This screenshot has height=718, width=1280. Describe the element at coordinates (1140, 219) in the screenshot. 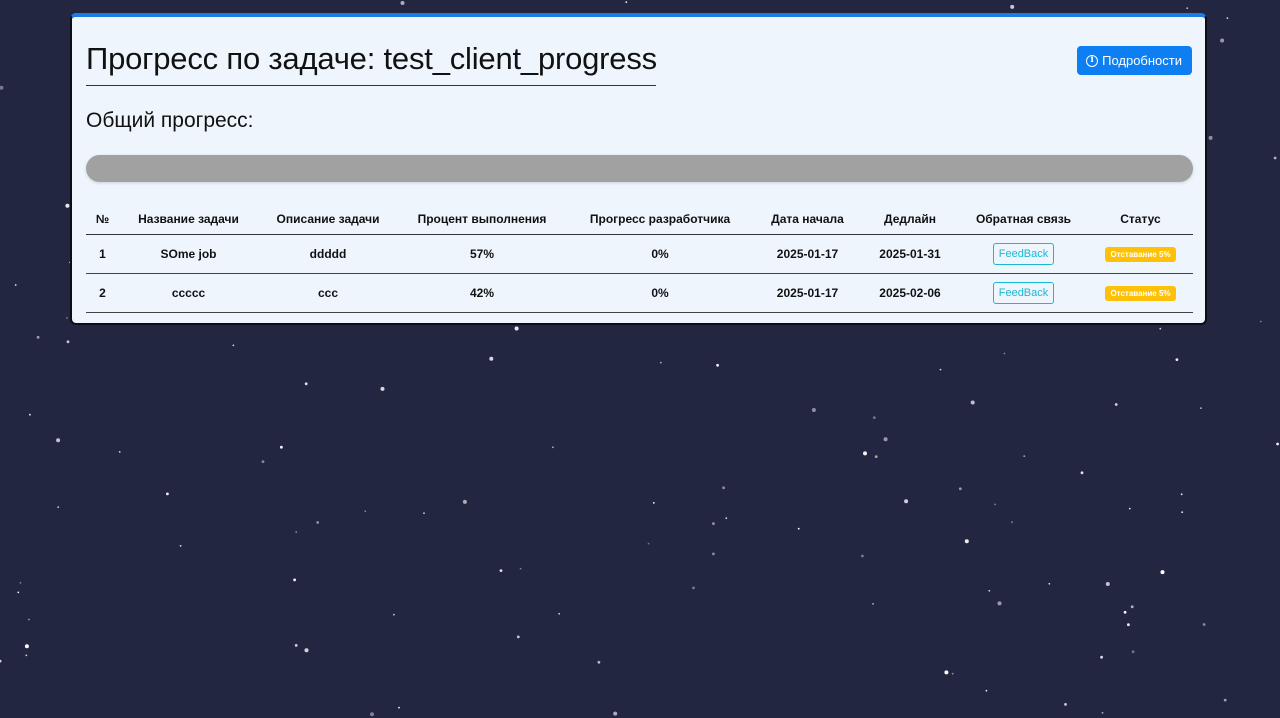

I see `header-status: Статус` at that location.